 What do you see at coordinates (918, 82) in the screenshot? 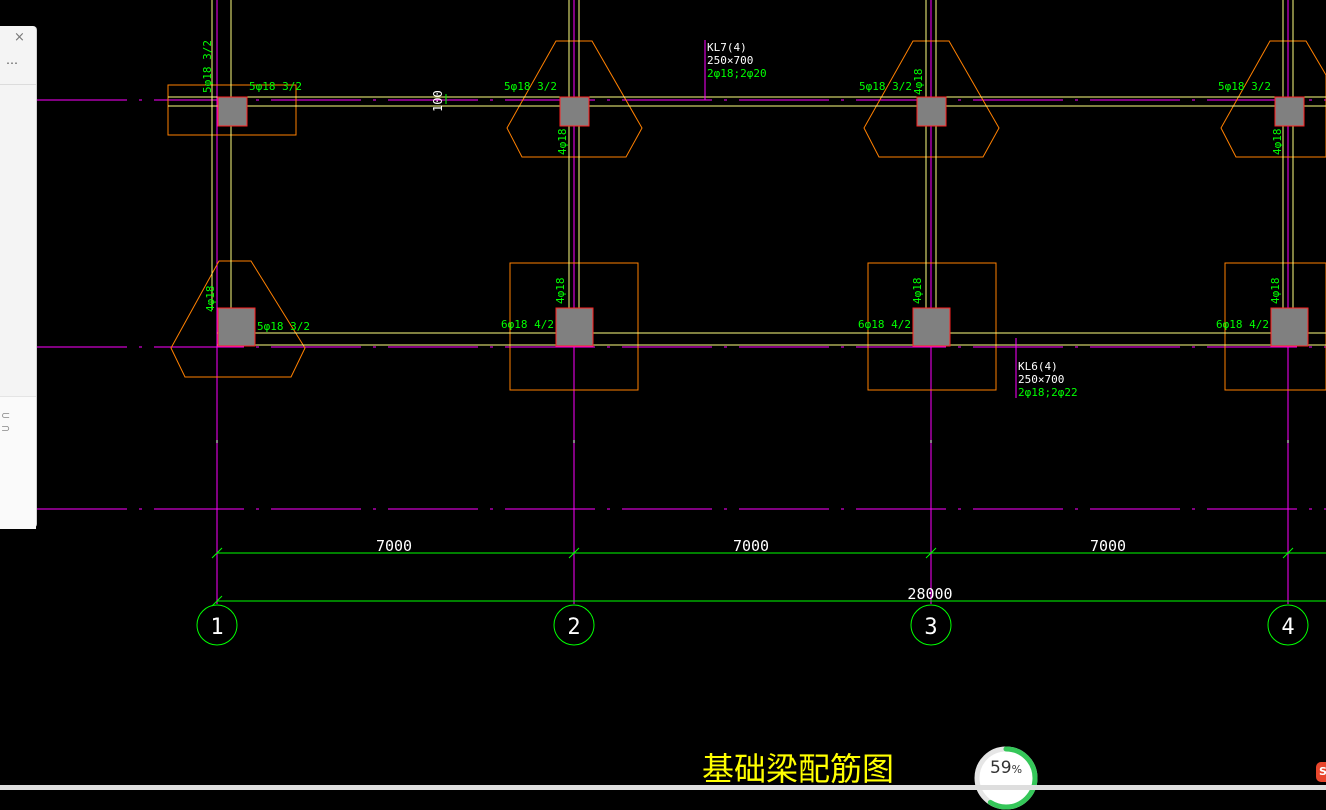
I see `col-rebar-a3: 4φ18` at bounding box center [918, 82].